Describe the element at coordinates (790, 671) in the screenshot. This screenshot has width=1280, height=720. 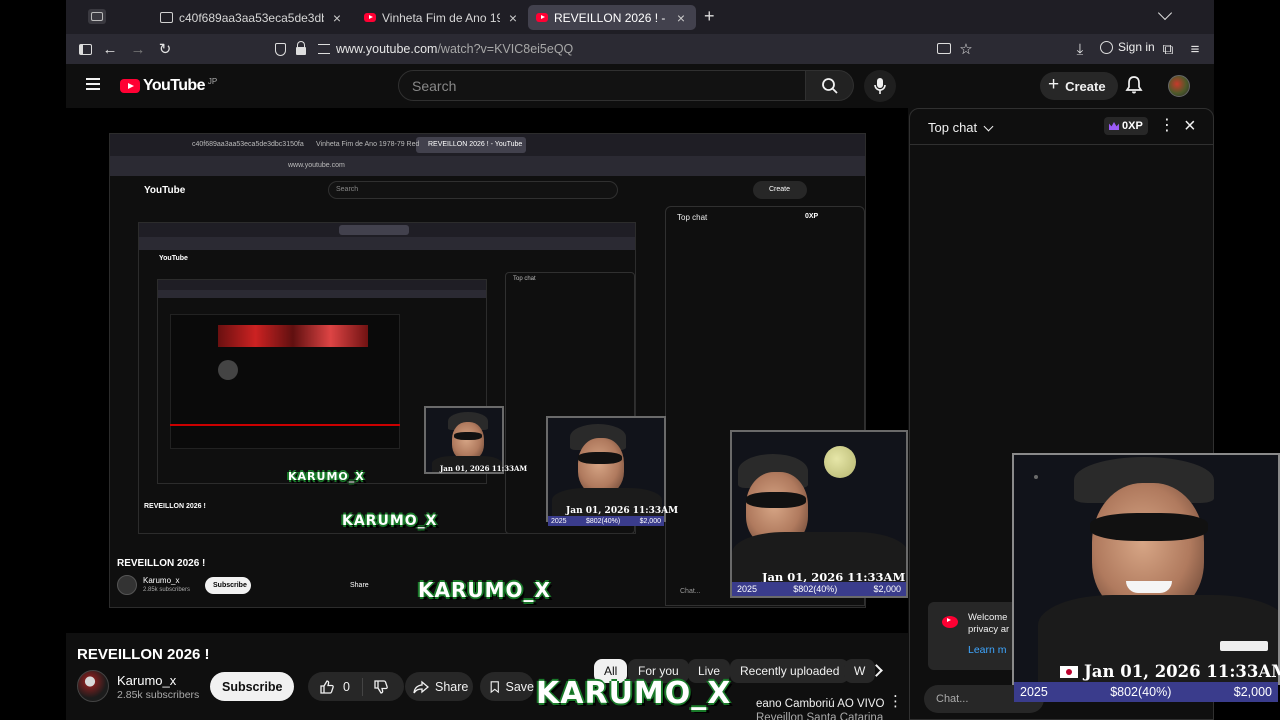
I see `chip-recently-uploaded: Recently uploaded` at that location.